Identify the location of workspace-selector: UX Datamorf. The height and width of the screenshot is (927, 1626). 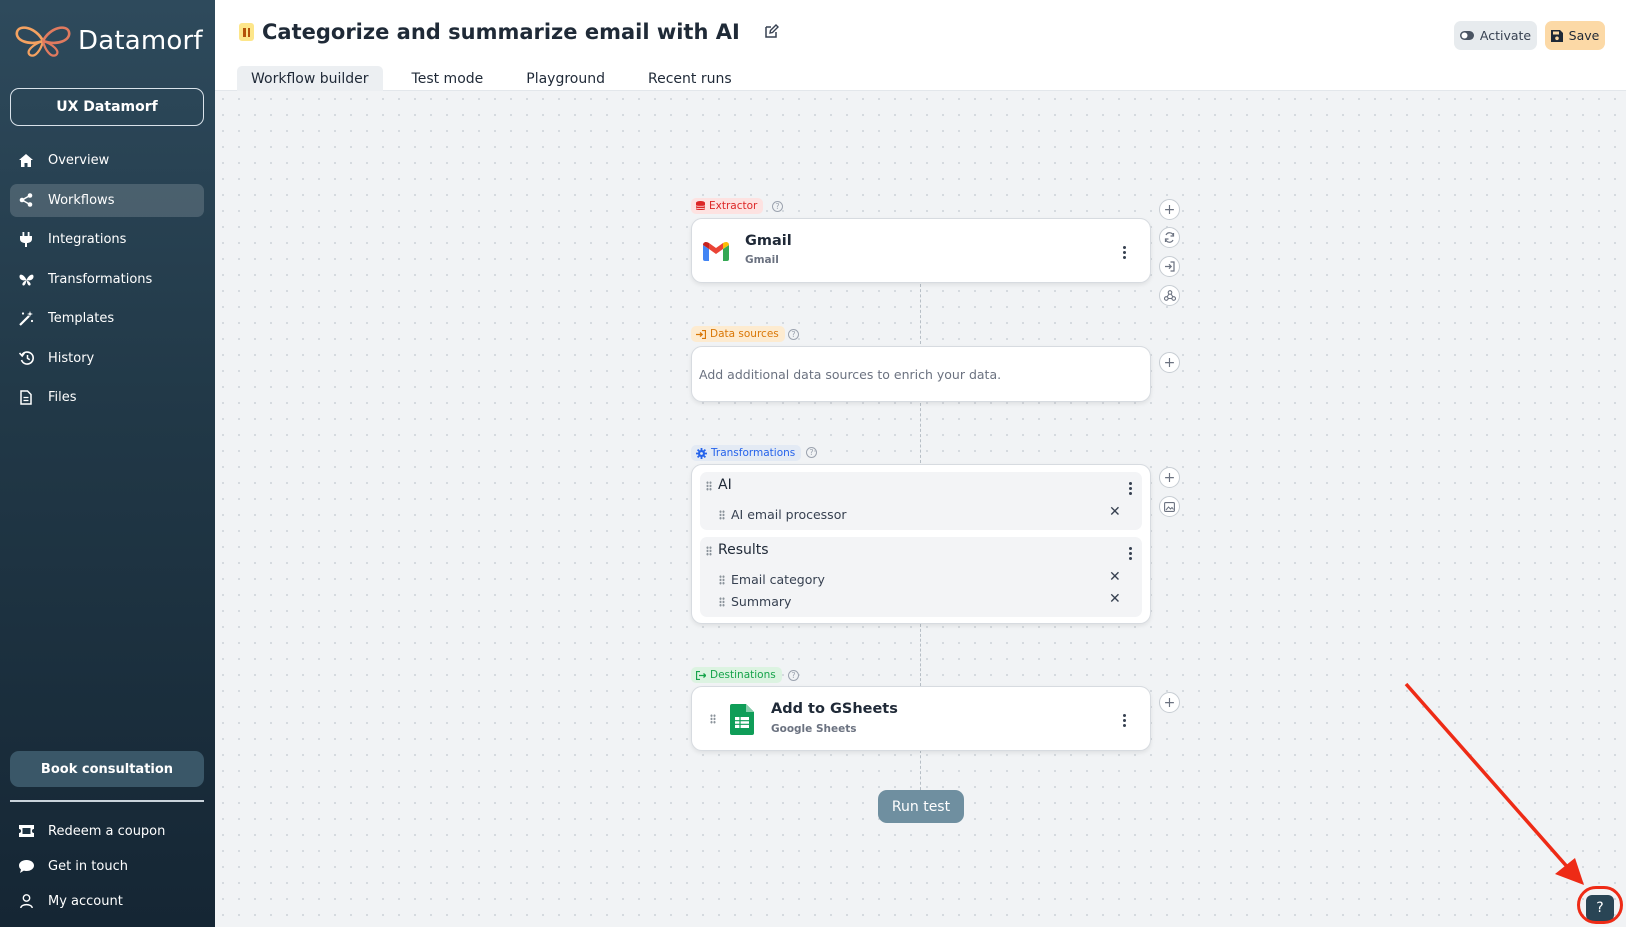
(107, 107).